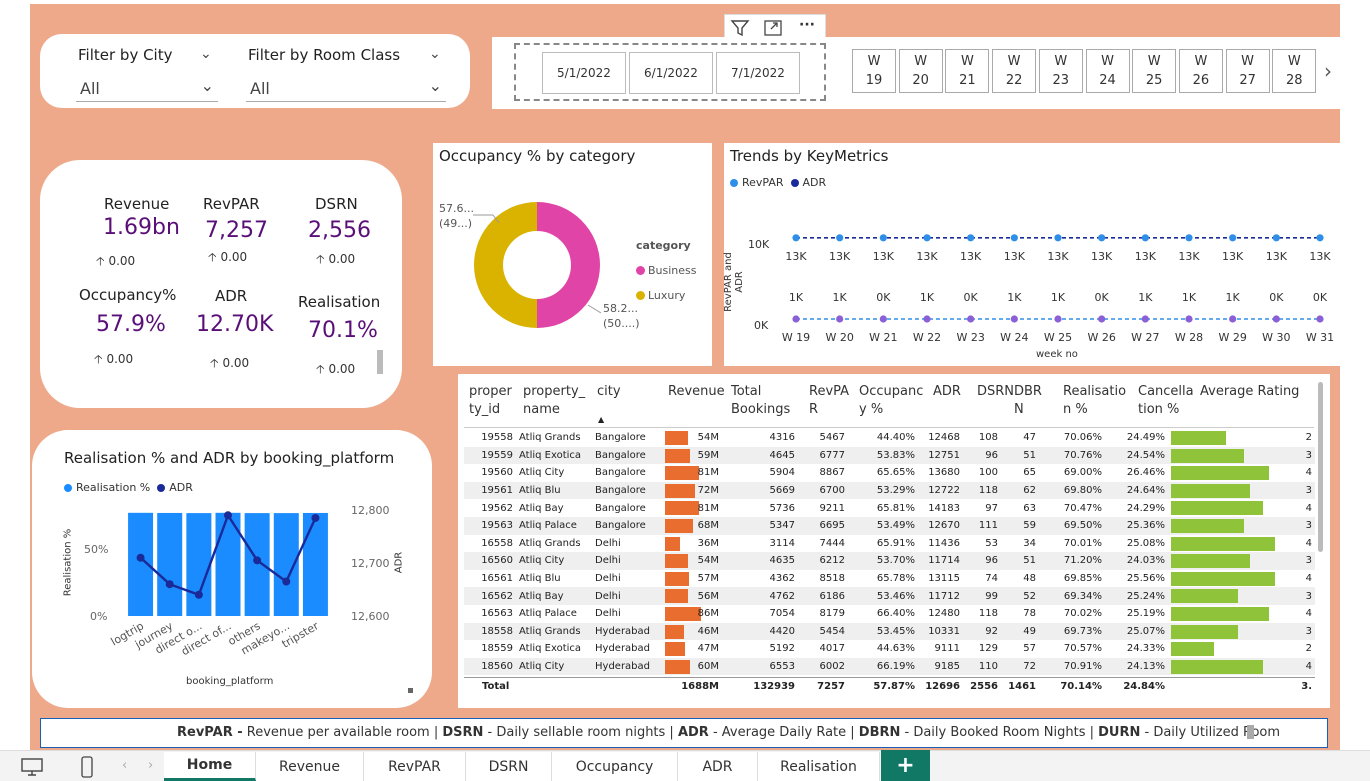 This screenshot has height=781, width=1370. What do you see at coordinates (768, 401) in the screenshot?
I see `column-header-4: Total Bookings` at bounding box center [768, 401].